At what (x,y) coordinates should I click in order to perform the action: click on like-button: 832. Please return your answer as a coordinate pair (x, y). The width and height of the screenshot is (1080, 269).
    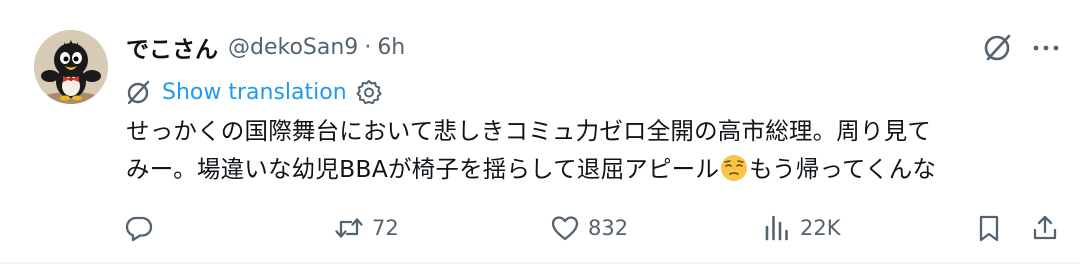
    Looking at the image, I should click on (589, 228).